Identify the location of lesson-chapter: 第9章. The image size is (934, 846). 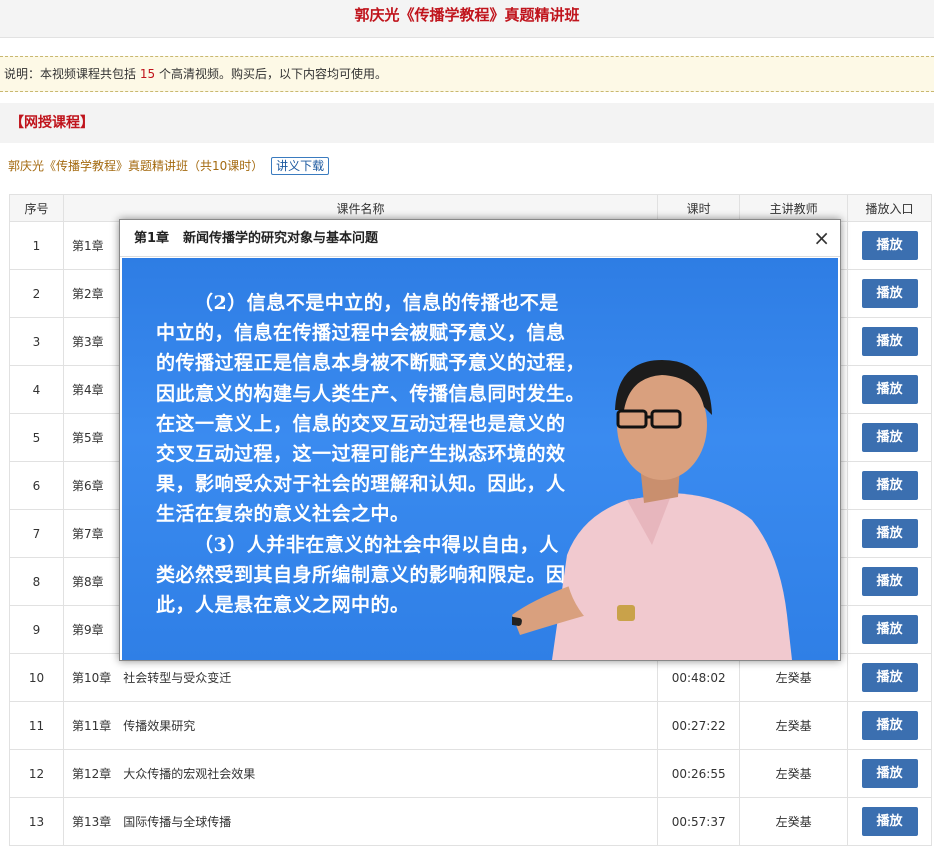
(87, 630).